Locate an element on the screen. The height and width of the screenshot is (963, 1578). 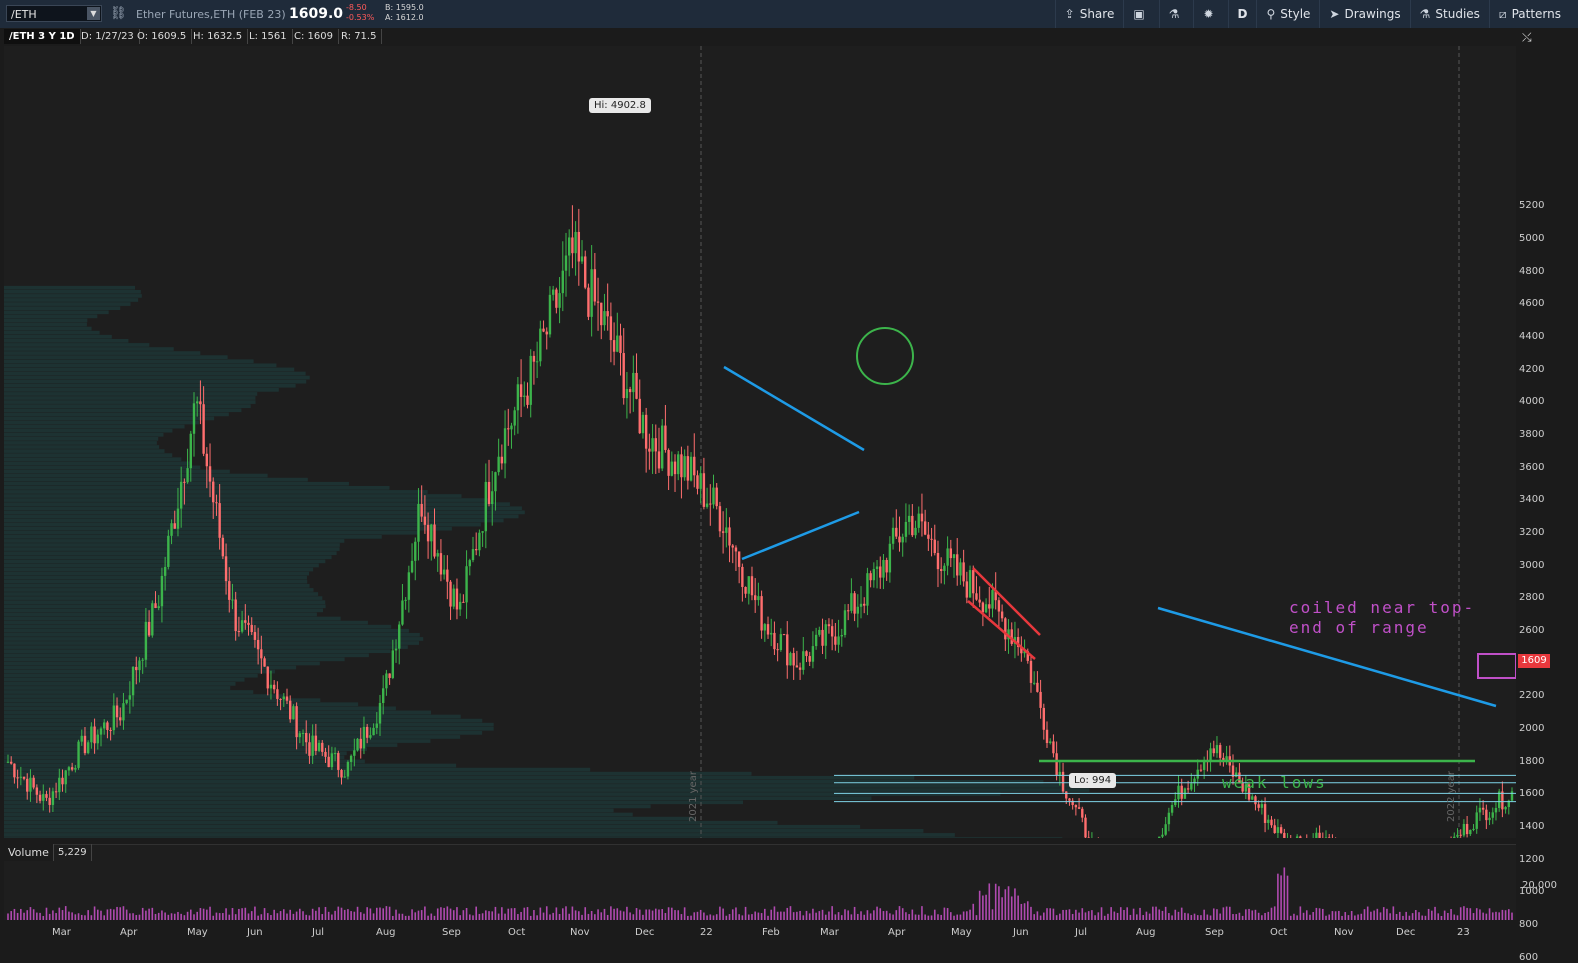
patterns-button: ⧄ Patterns is located at coordinates (1529, 14).